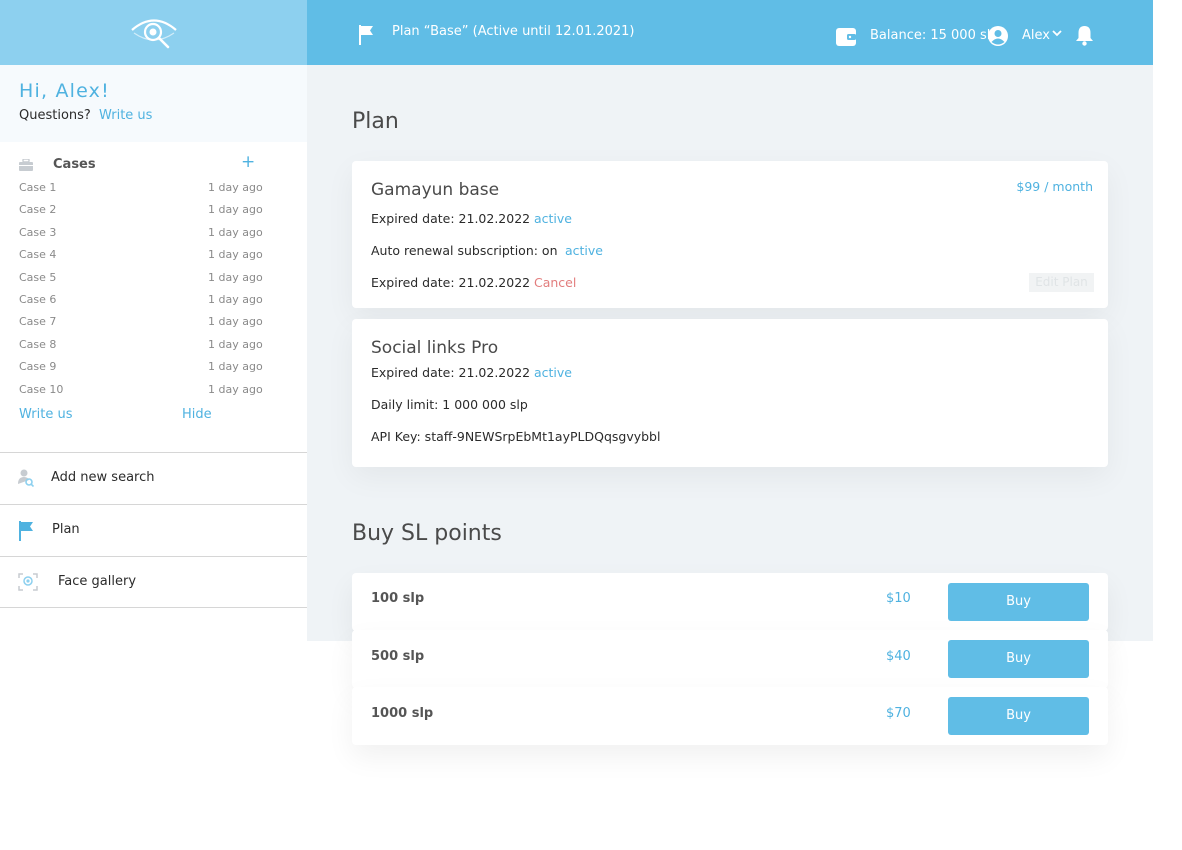  I want to click on balance-display: Balance: 15 000 slp, so click(934, 35).